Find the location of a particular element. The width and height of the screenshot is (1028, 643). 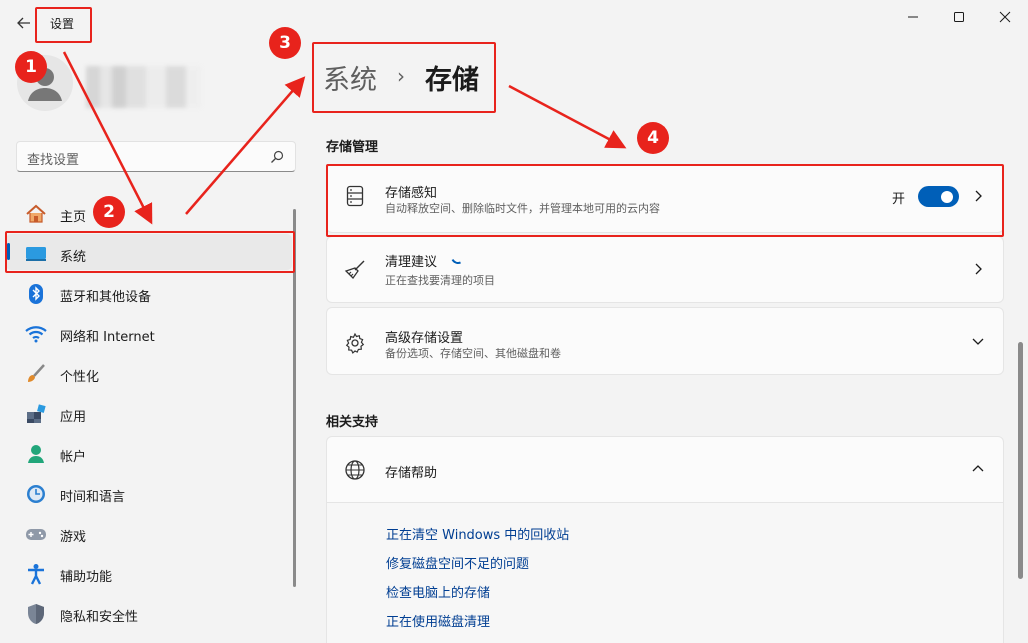

sidebar-item-label: 网络和 Internet is located at coordinates (107, 337).